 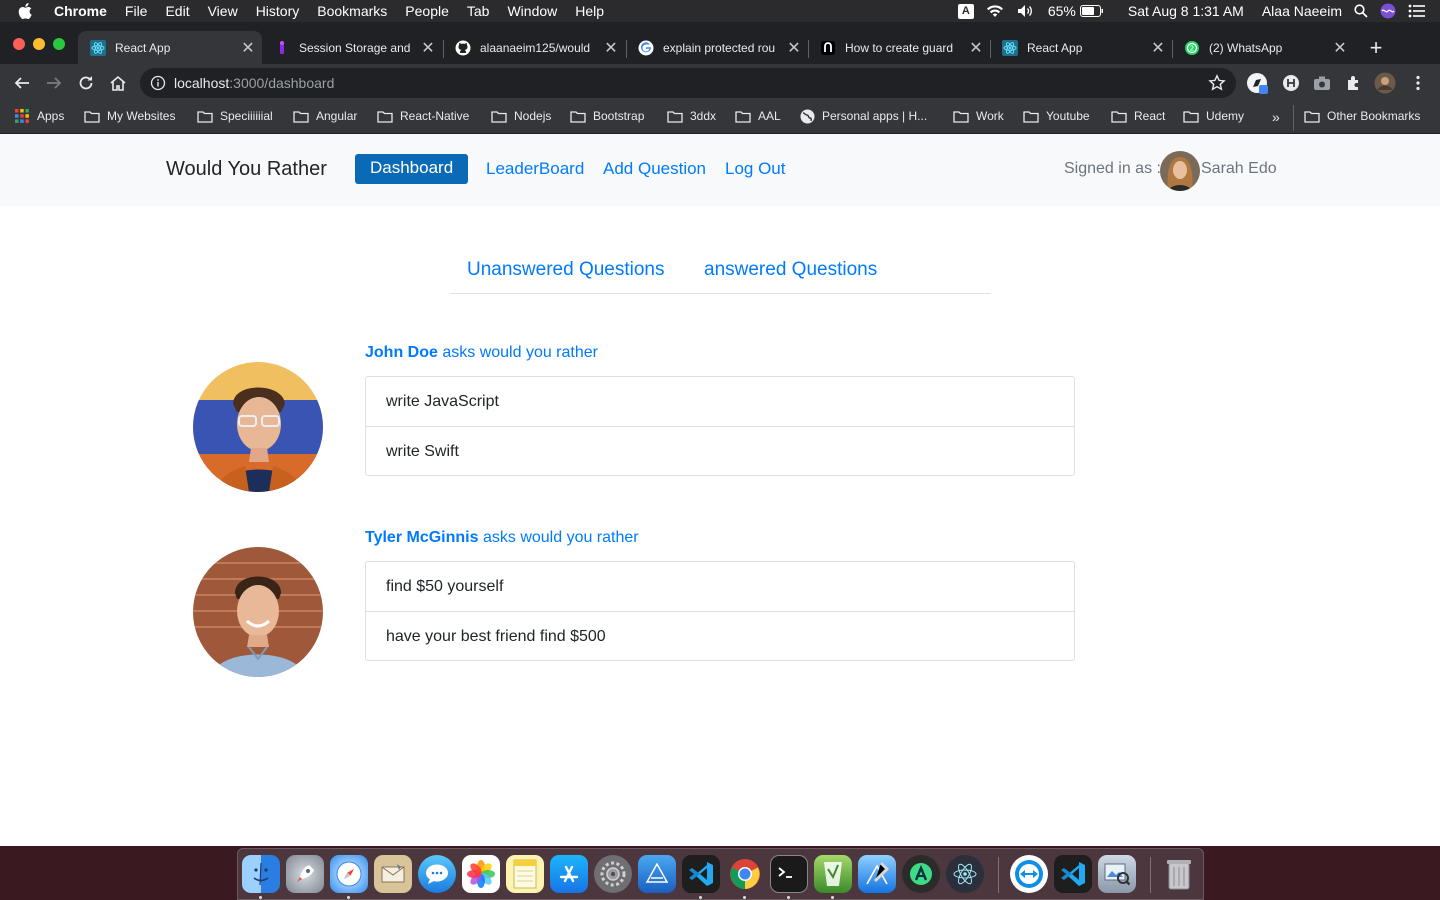 I want to click on apple-menu-icon, so click(x=25, y=11).